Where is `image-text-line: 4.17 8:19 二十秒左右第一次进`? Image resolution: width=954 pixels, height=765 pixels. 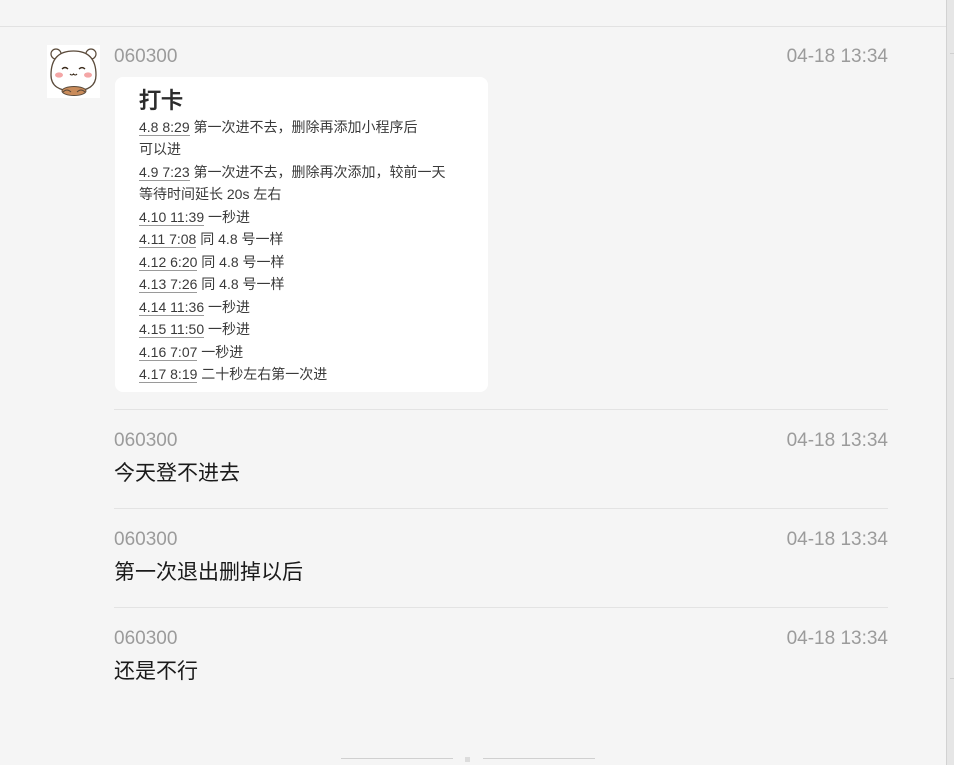 image-text-line: 4.17 8:19 二十秒左右第一次进 is located at coordinates (233, 374).